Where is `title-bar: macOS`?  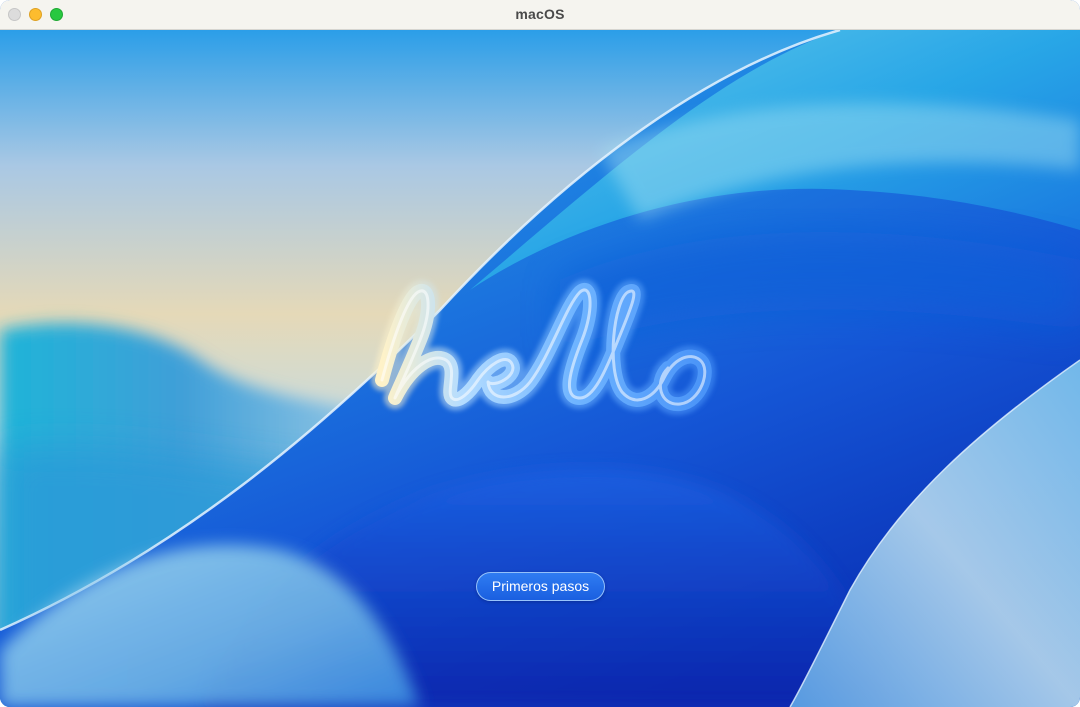 title-bar: macOS is located at coordinates (540, 15).